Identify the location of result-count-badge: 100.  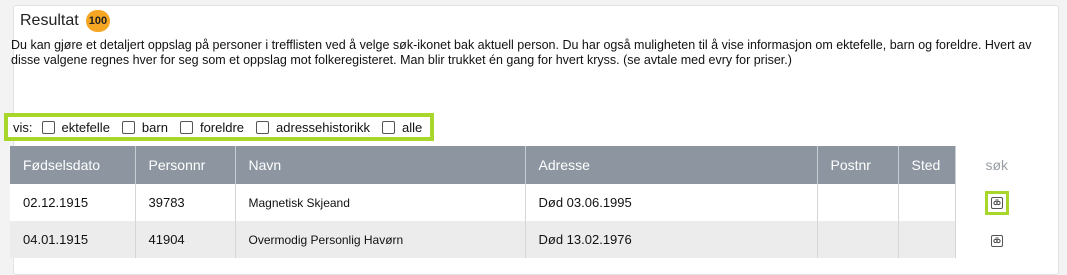
(98, 21).